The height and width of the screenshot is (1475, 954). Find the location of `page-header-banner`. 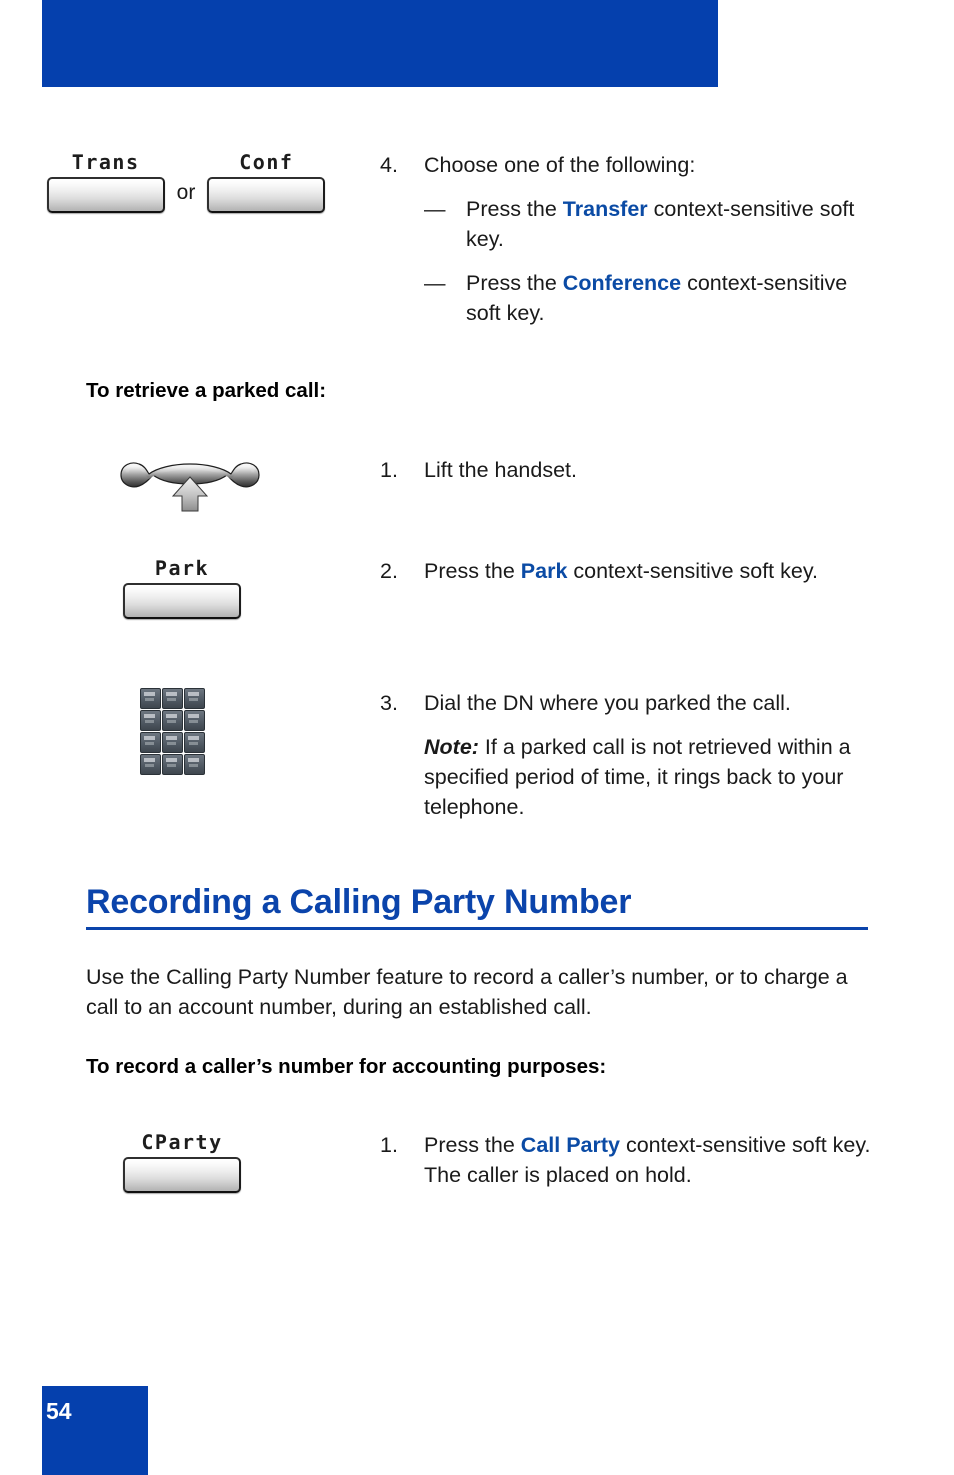

page-header-banner is located at coordinates (380, 43).